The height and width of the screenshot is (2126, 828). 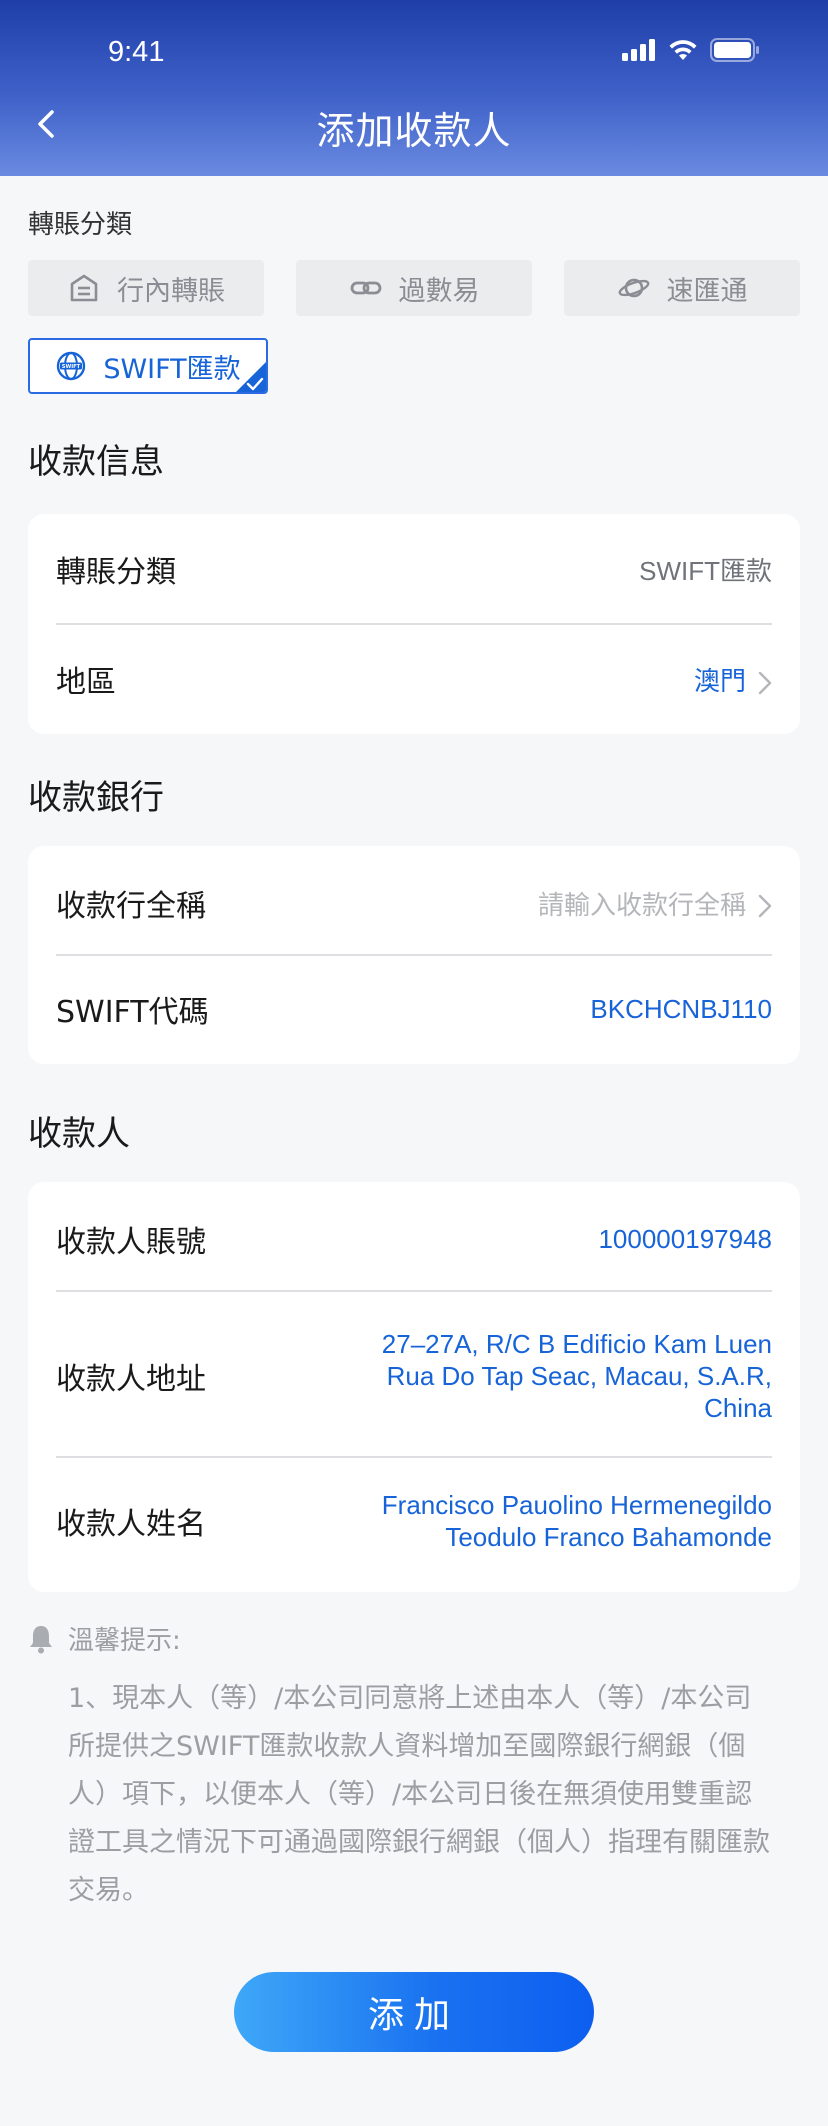 I want to click on name-line: Teodulo Franco Bahamonde, so click(x=608, y=1537).